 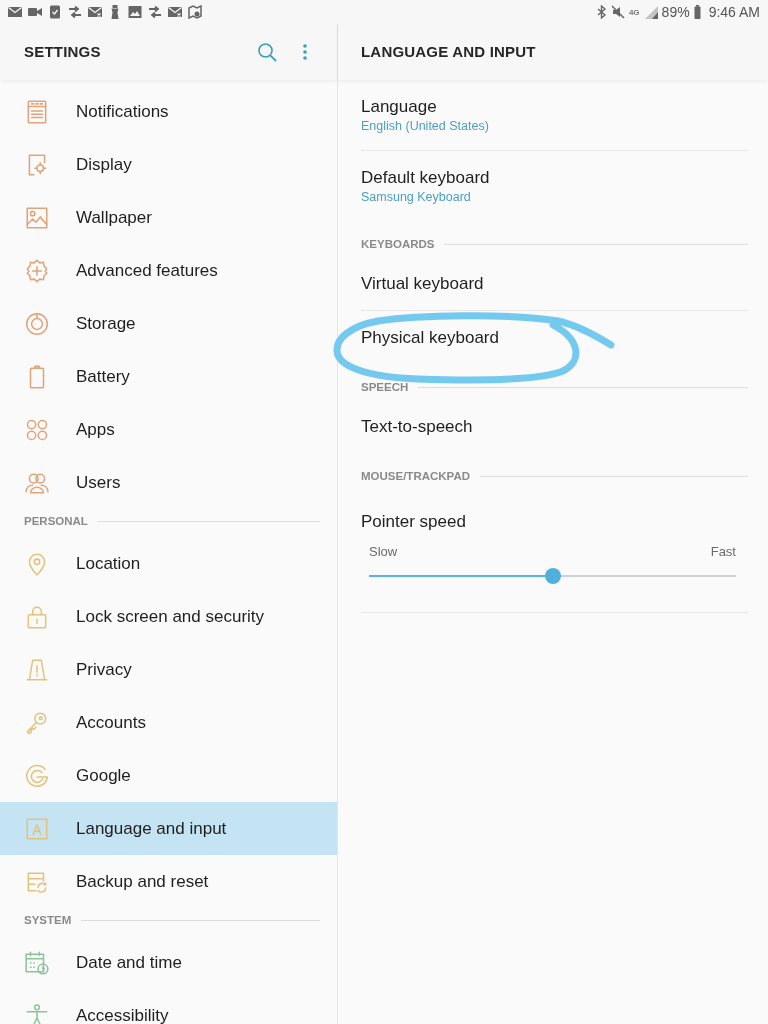 What do you see at coordinates (554, 107) in the screenshot?
I see `option-title: Language` at bounding box center [554, 107].